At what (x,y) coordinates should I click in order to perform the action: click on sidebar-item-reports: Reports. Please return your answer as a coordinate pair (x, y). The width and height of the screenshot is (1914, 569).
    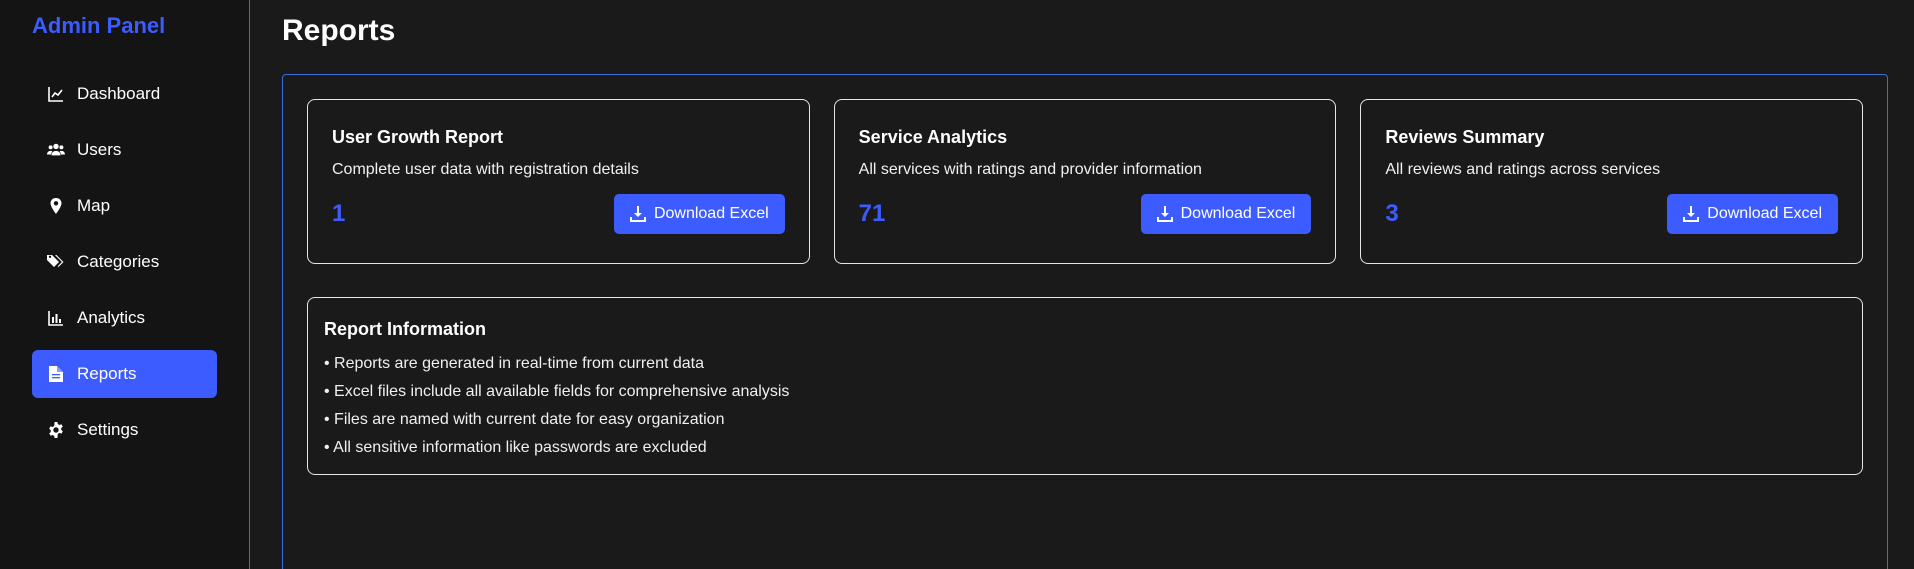
    Looking at the image, I should click on (124, 374).